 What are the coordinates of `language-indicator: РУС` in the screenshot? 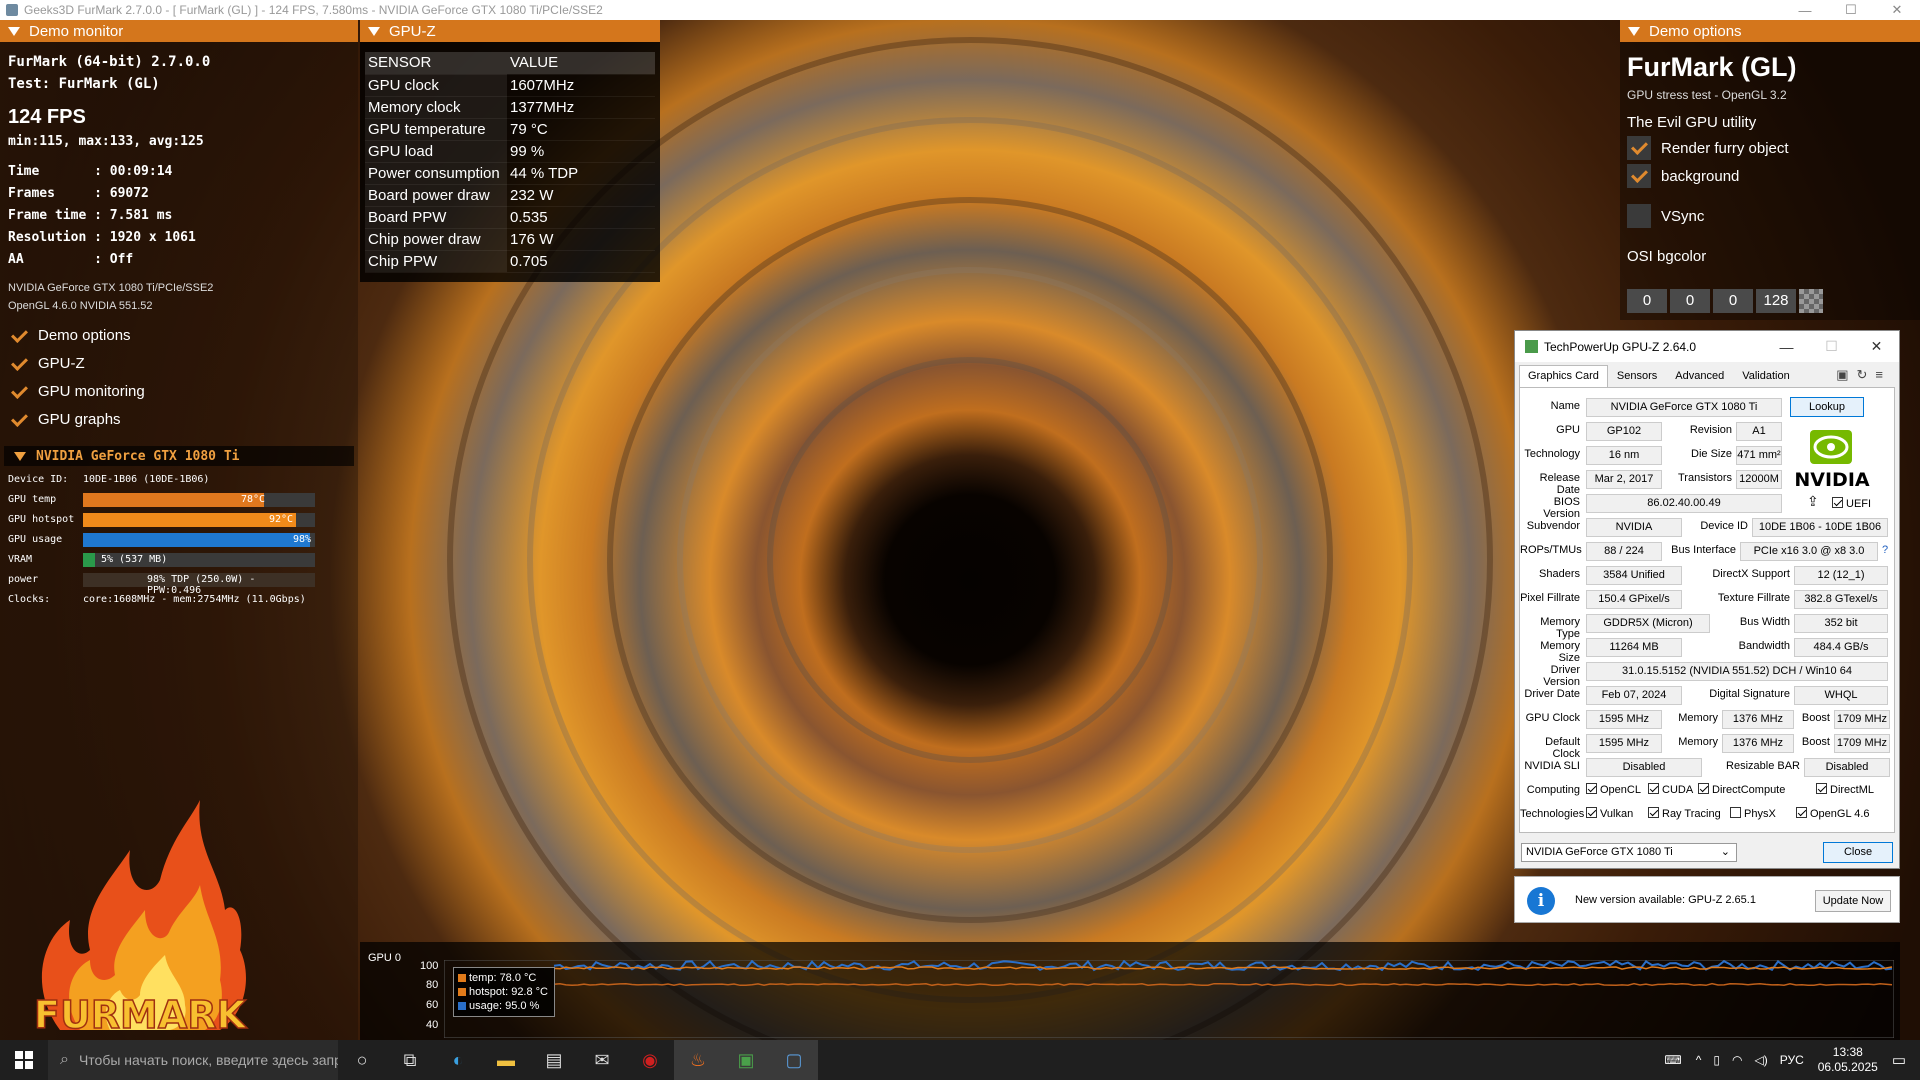 It's located at (1792, 1060).